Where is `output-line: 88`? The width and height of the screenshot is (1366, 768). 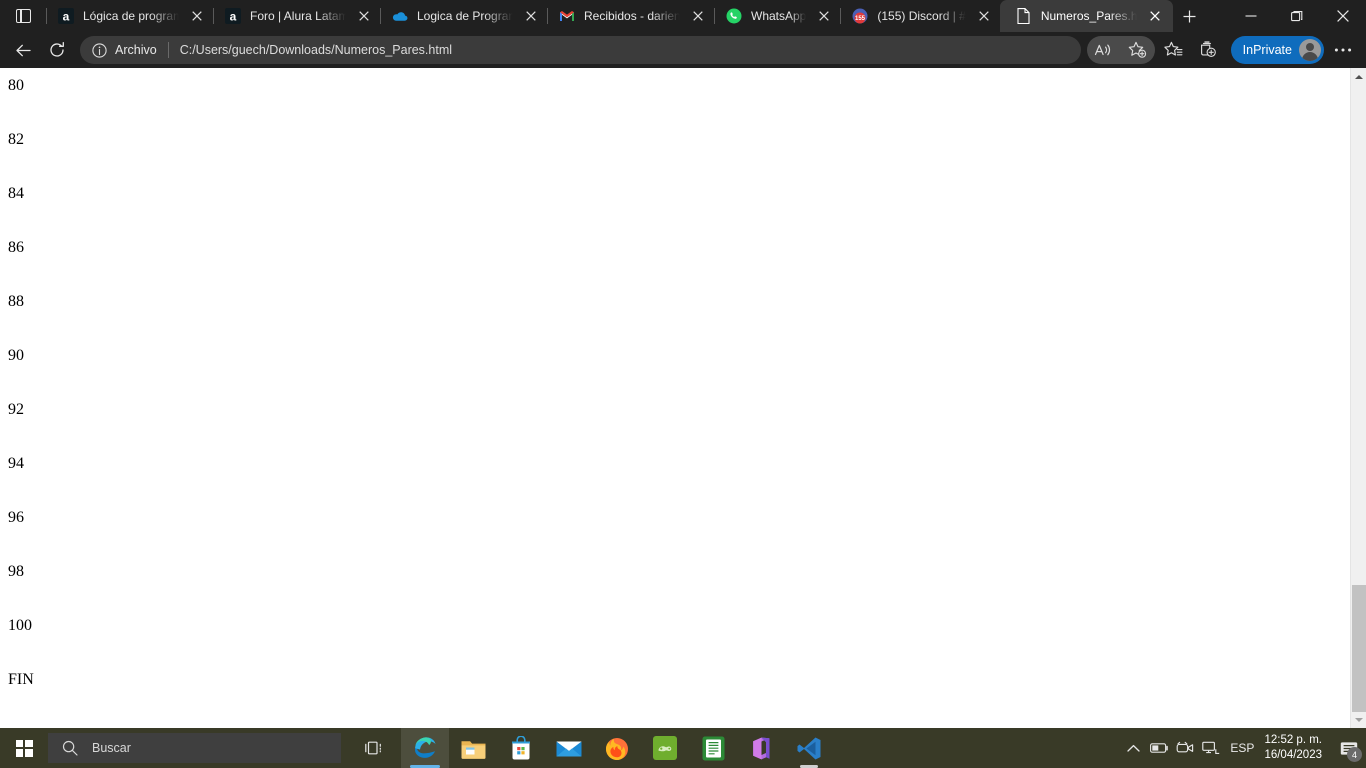
output-line: 88 is located at coordinates (16, 301).